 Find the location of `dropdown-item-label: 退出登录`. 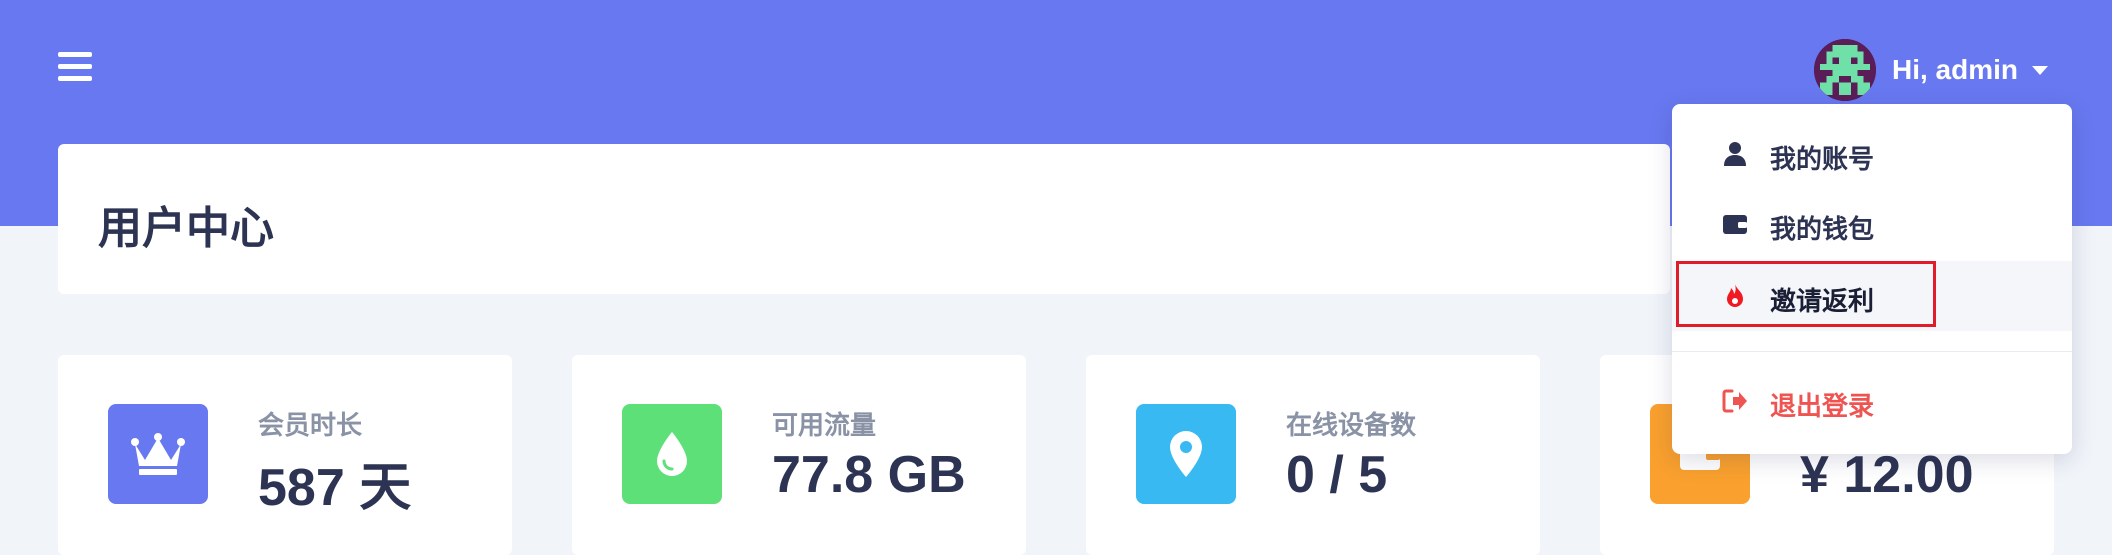

dropdown-item-label: 退出登录 is located at coordinates (1822, 406).